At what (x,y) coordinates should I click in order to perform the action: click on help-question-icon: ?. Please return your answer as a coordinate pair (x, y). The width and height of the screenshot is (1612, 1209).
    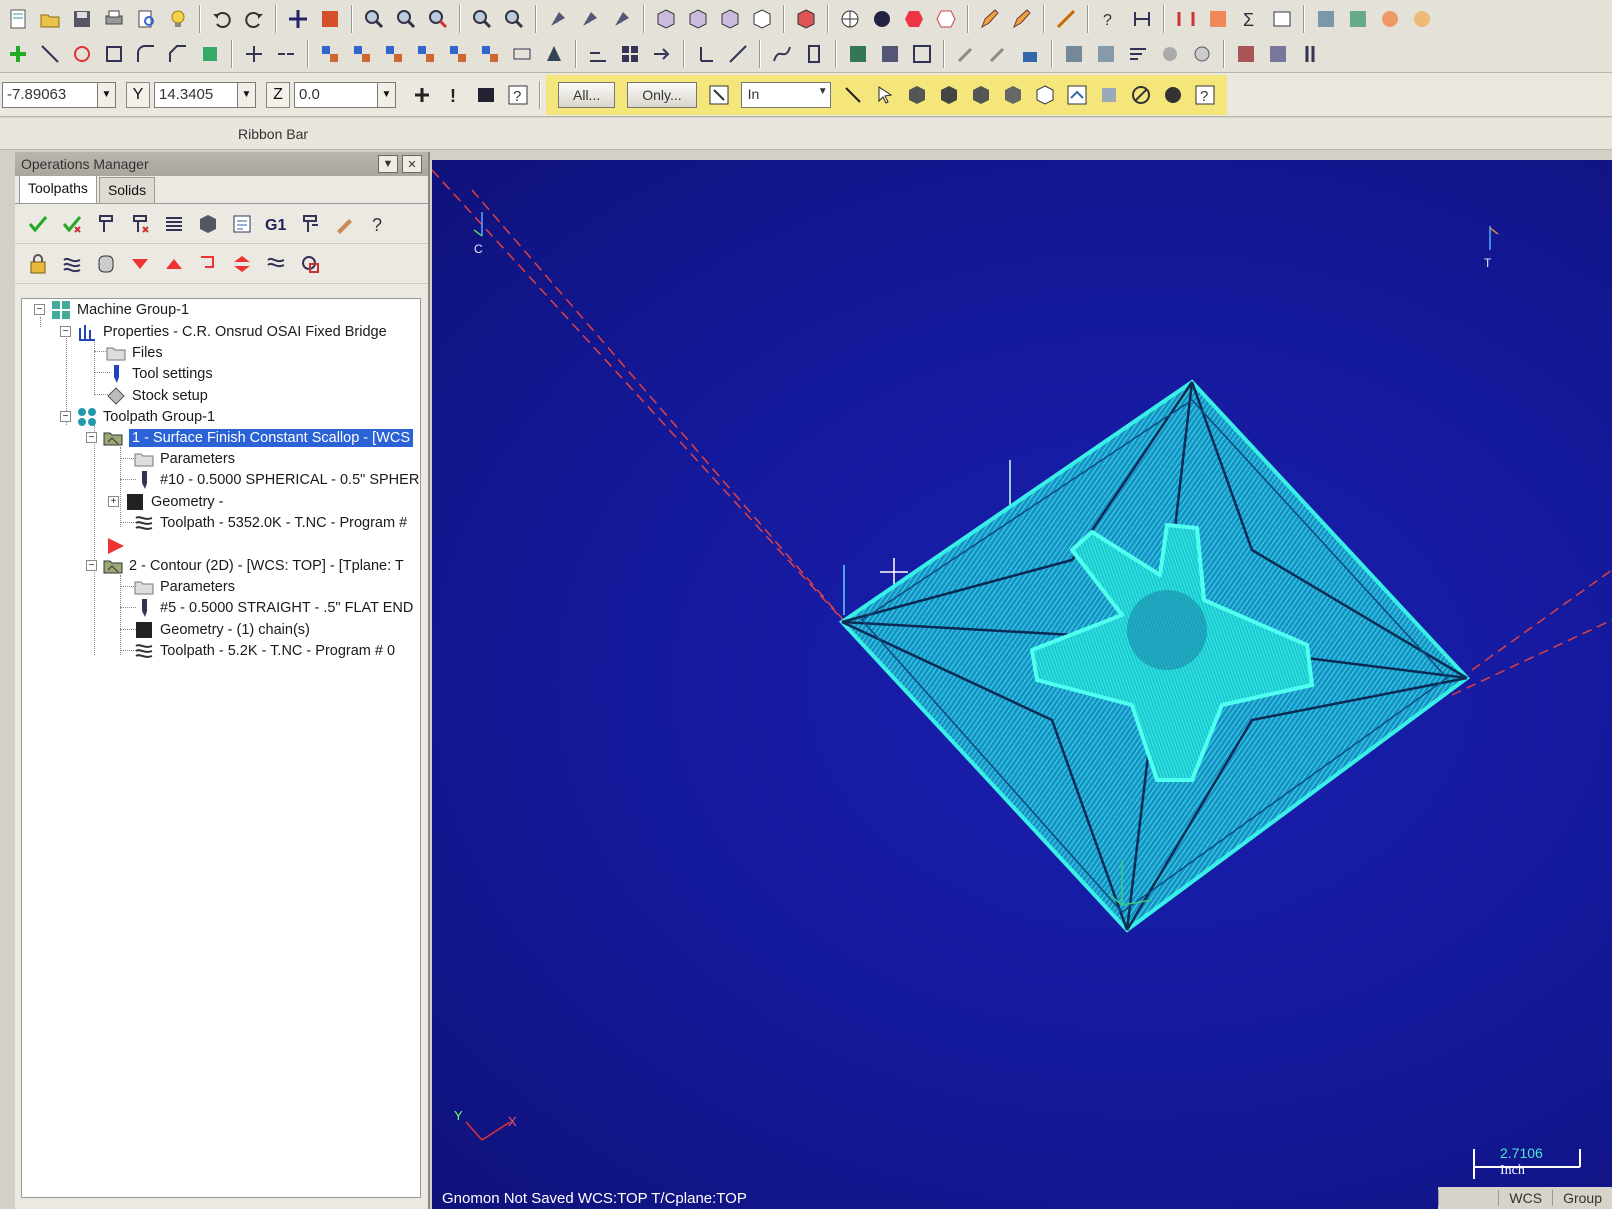
    Looking at the image, I should click on (518, 95).